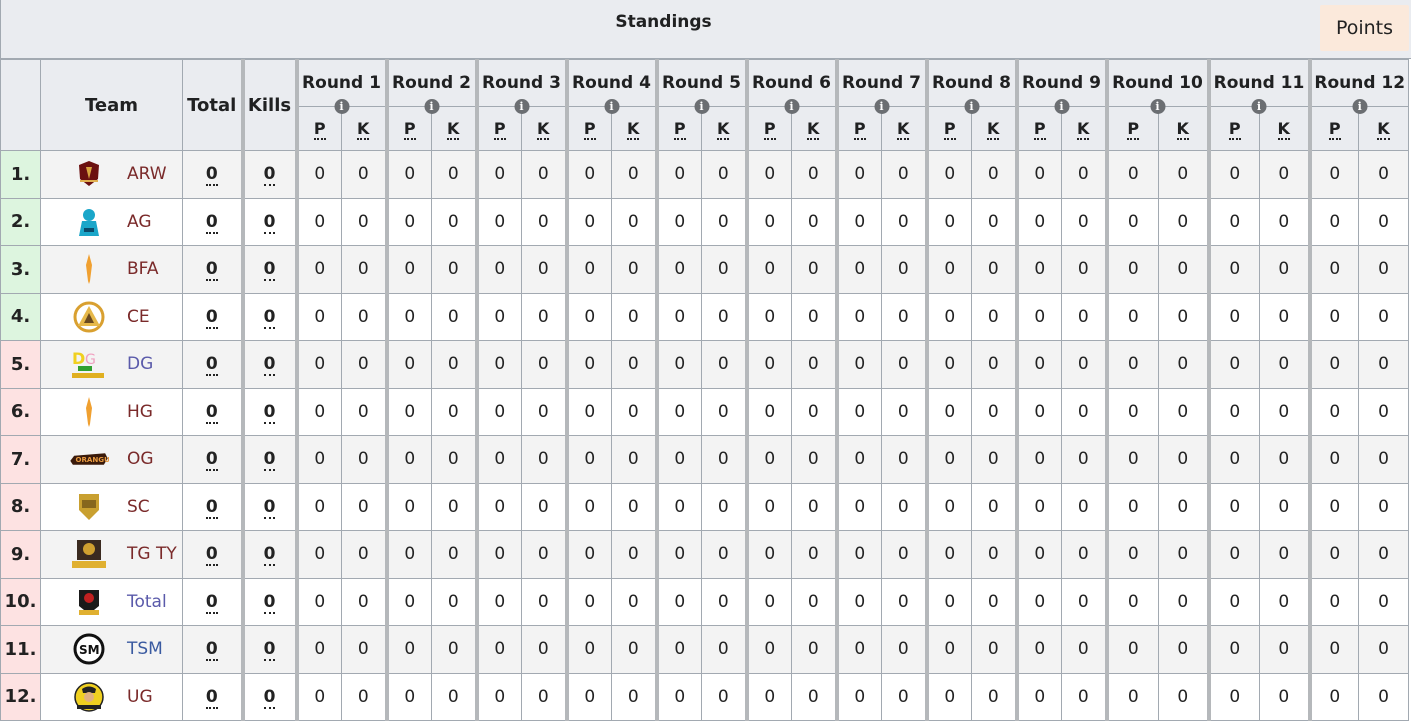 The image size is (1411, 721). What do you see at coordinates (140, 364) in the screenshot?
I see `team-name-link: DG` at bounding box center [140, 364].